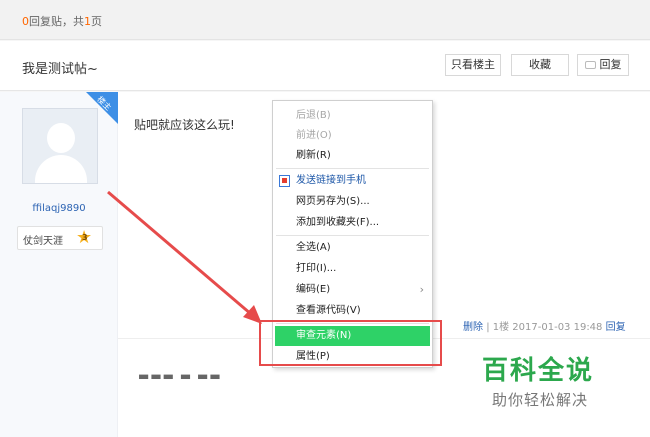  I want to click on favorite-button: 收藏, so click(540, 65).